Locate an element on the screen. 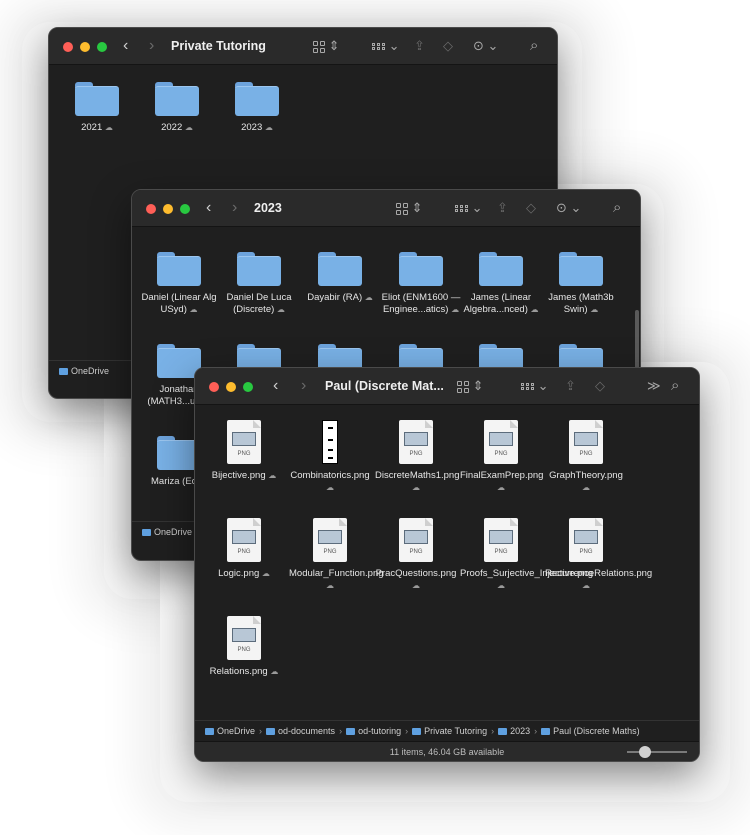  folder-item: Dayabir (RA) ☁ is located at coordinates (340, 278).